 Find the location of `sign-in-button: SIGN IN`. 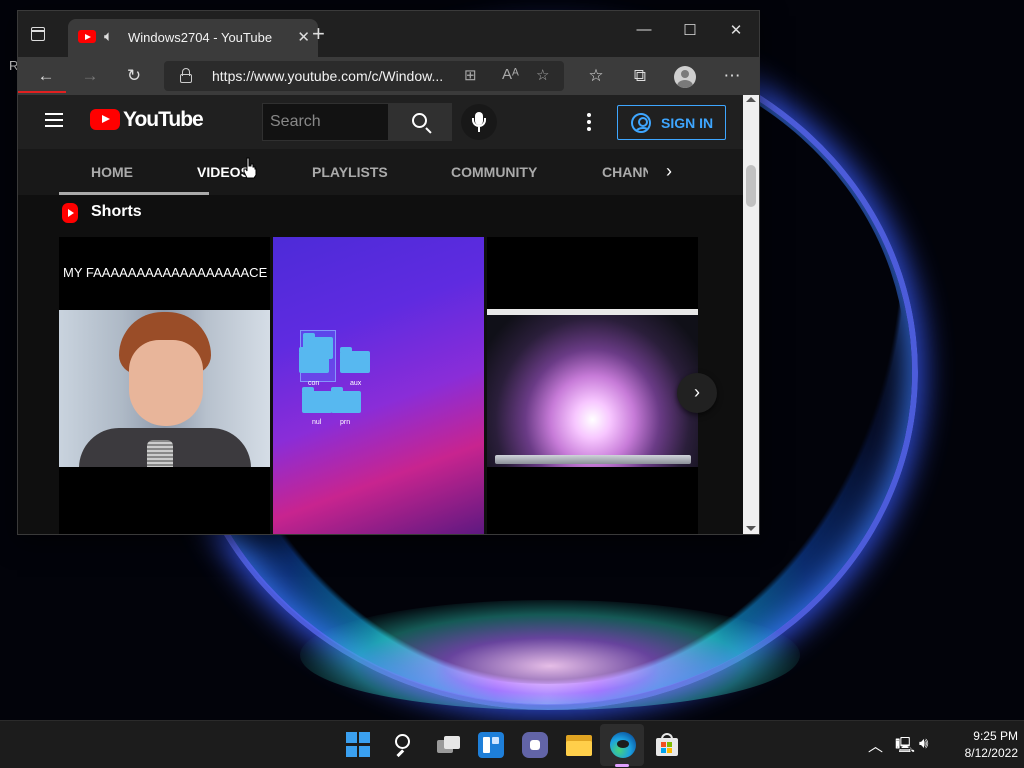

sign-in-button: SIGN IN is located at coordinates (671, 122).